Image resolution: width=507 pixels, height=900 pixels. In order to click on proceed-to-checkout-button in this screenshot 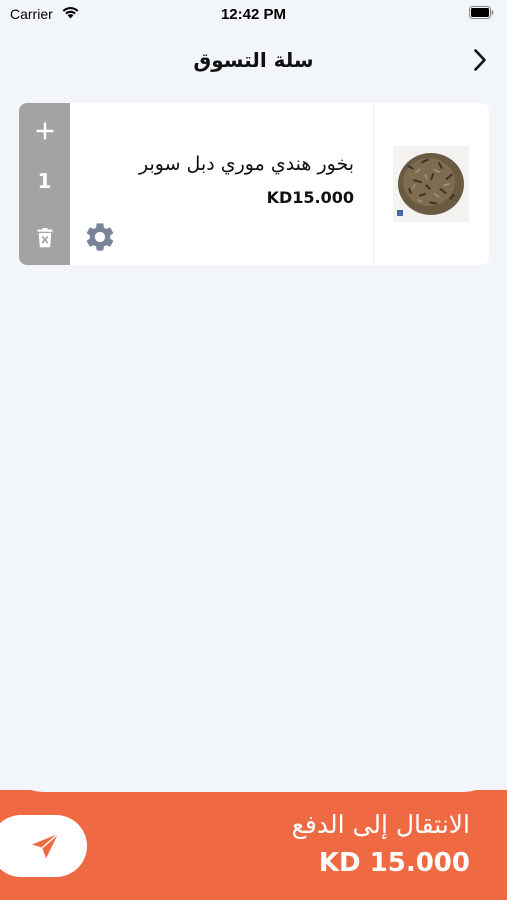, I will do `click(43, 846)`.